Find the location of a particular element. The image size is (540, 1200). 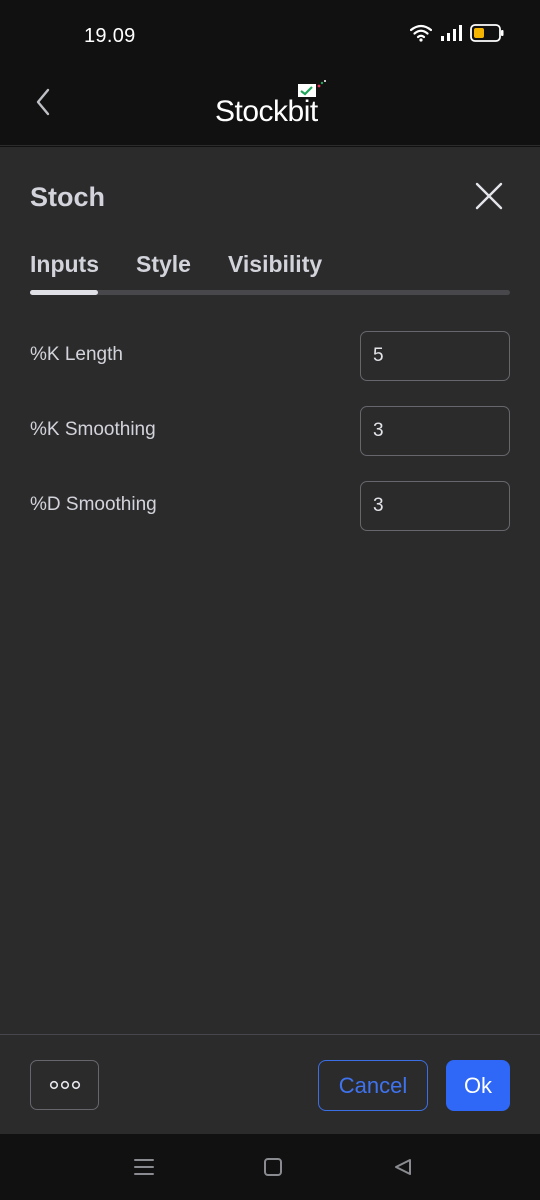

nav-home-button is located at coordinates (273, 1167).